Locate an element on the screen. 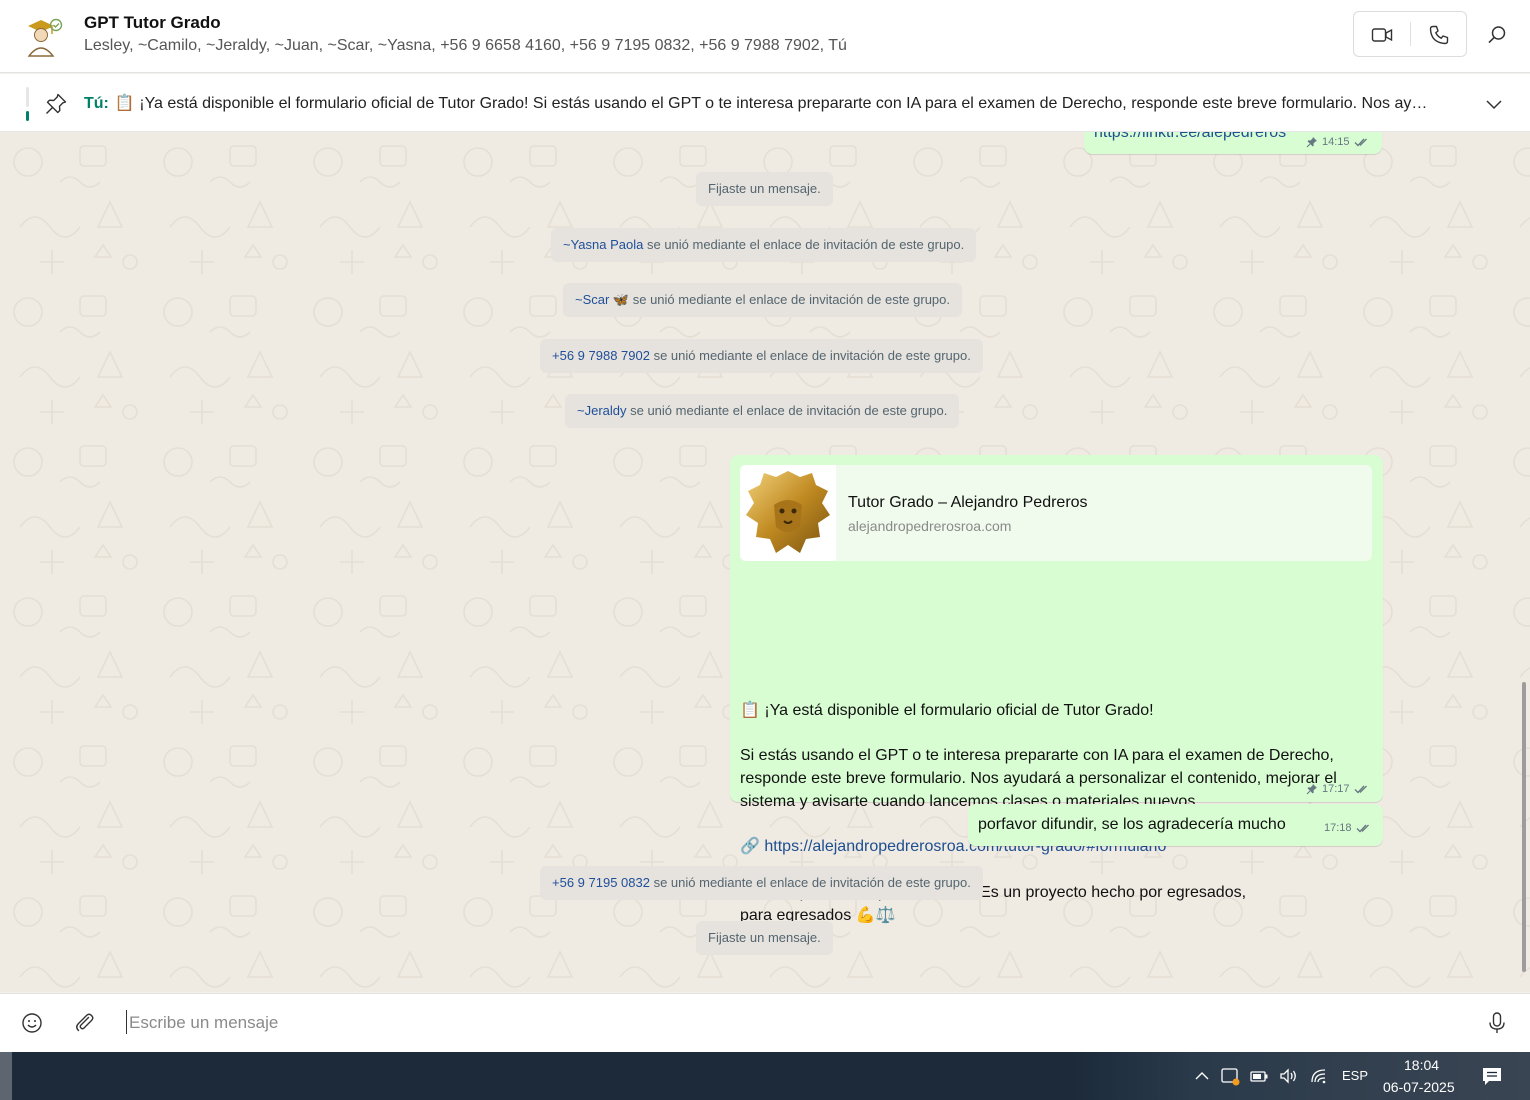 The image size is (1530, 1100). message-time: 17:17 is located at coordinates (1336, 789).